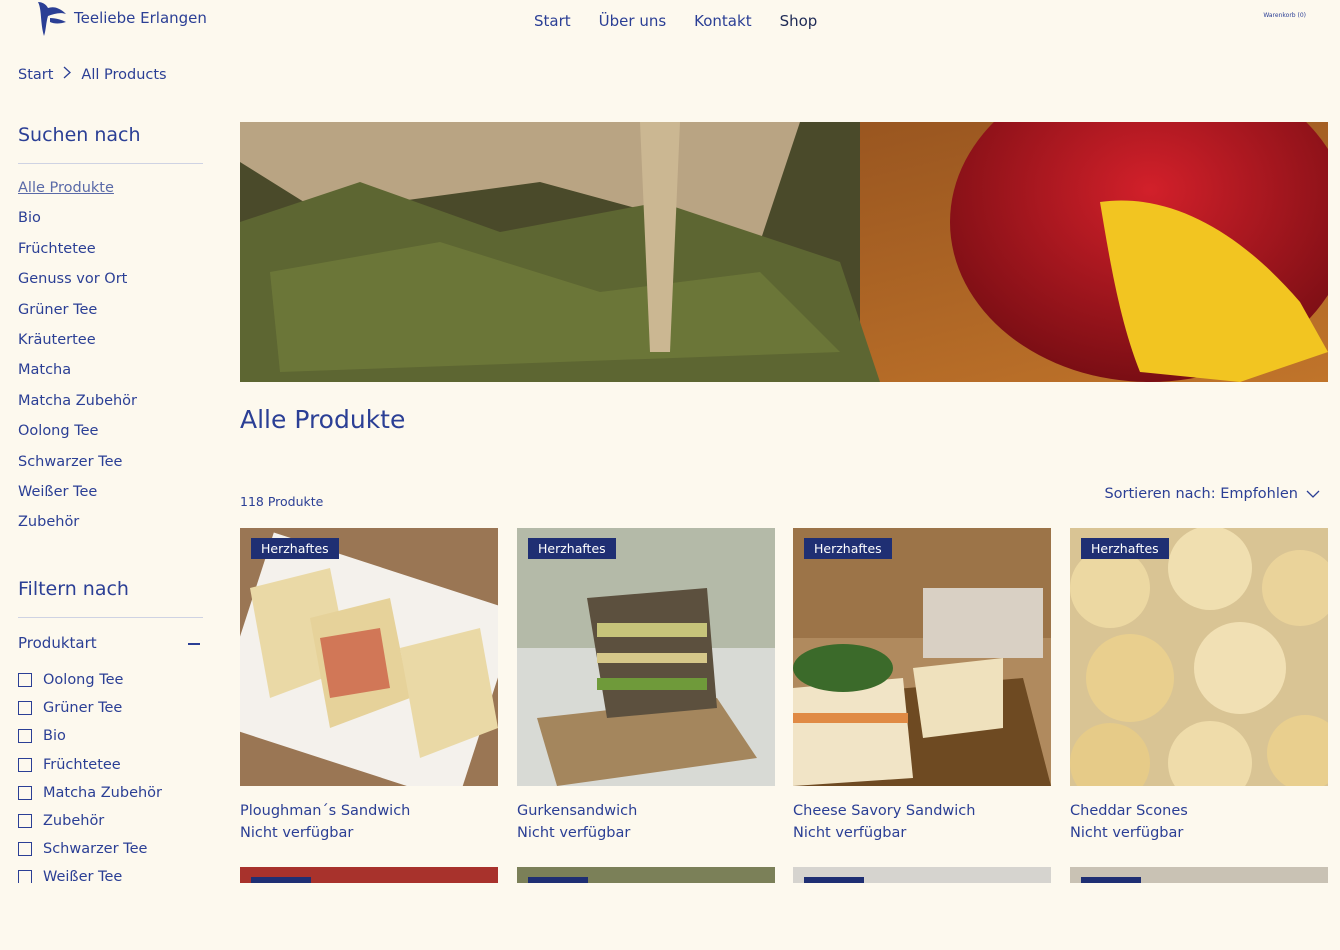  Describe the element at coordinates (1313, 494) in the screenshot. I see `chevron-down-icon` at that location.